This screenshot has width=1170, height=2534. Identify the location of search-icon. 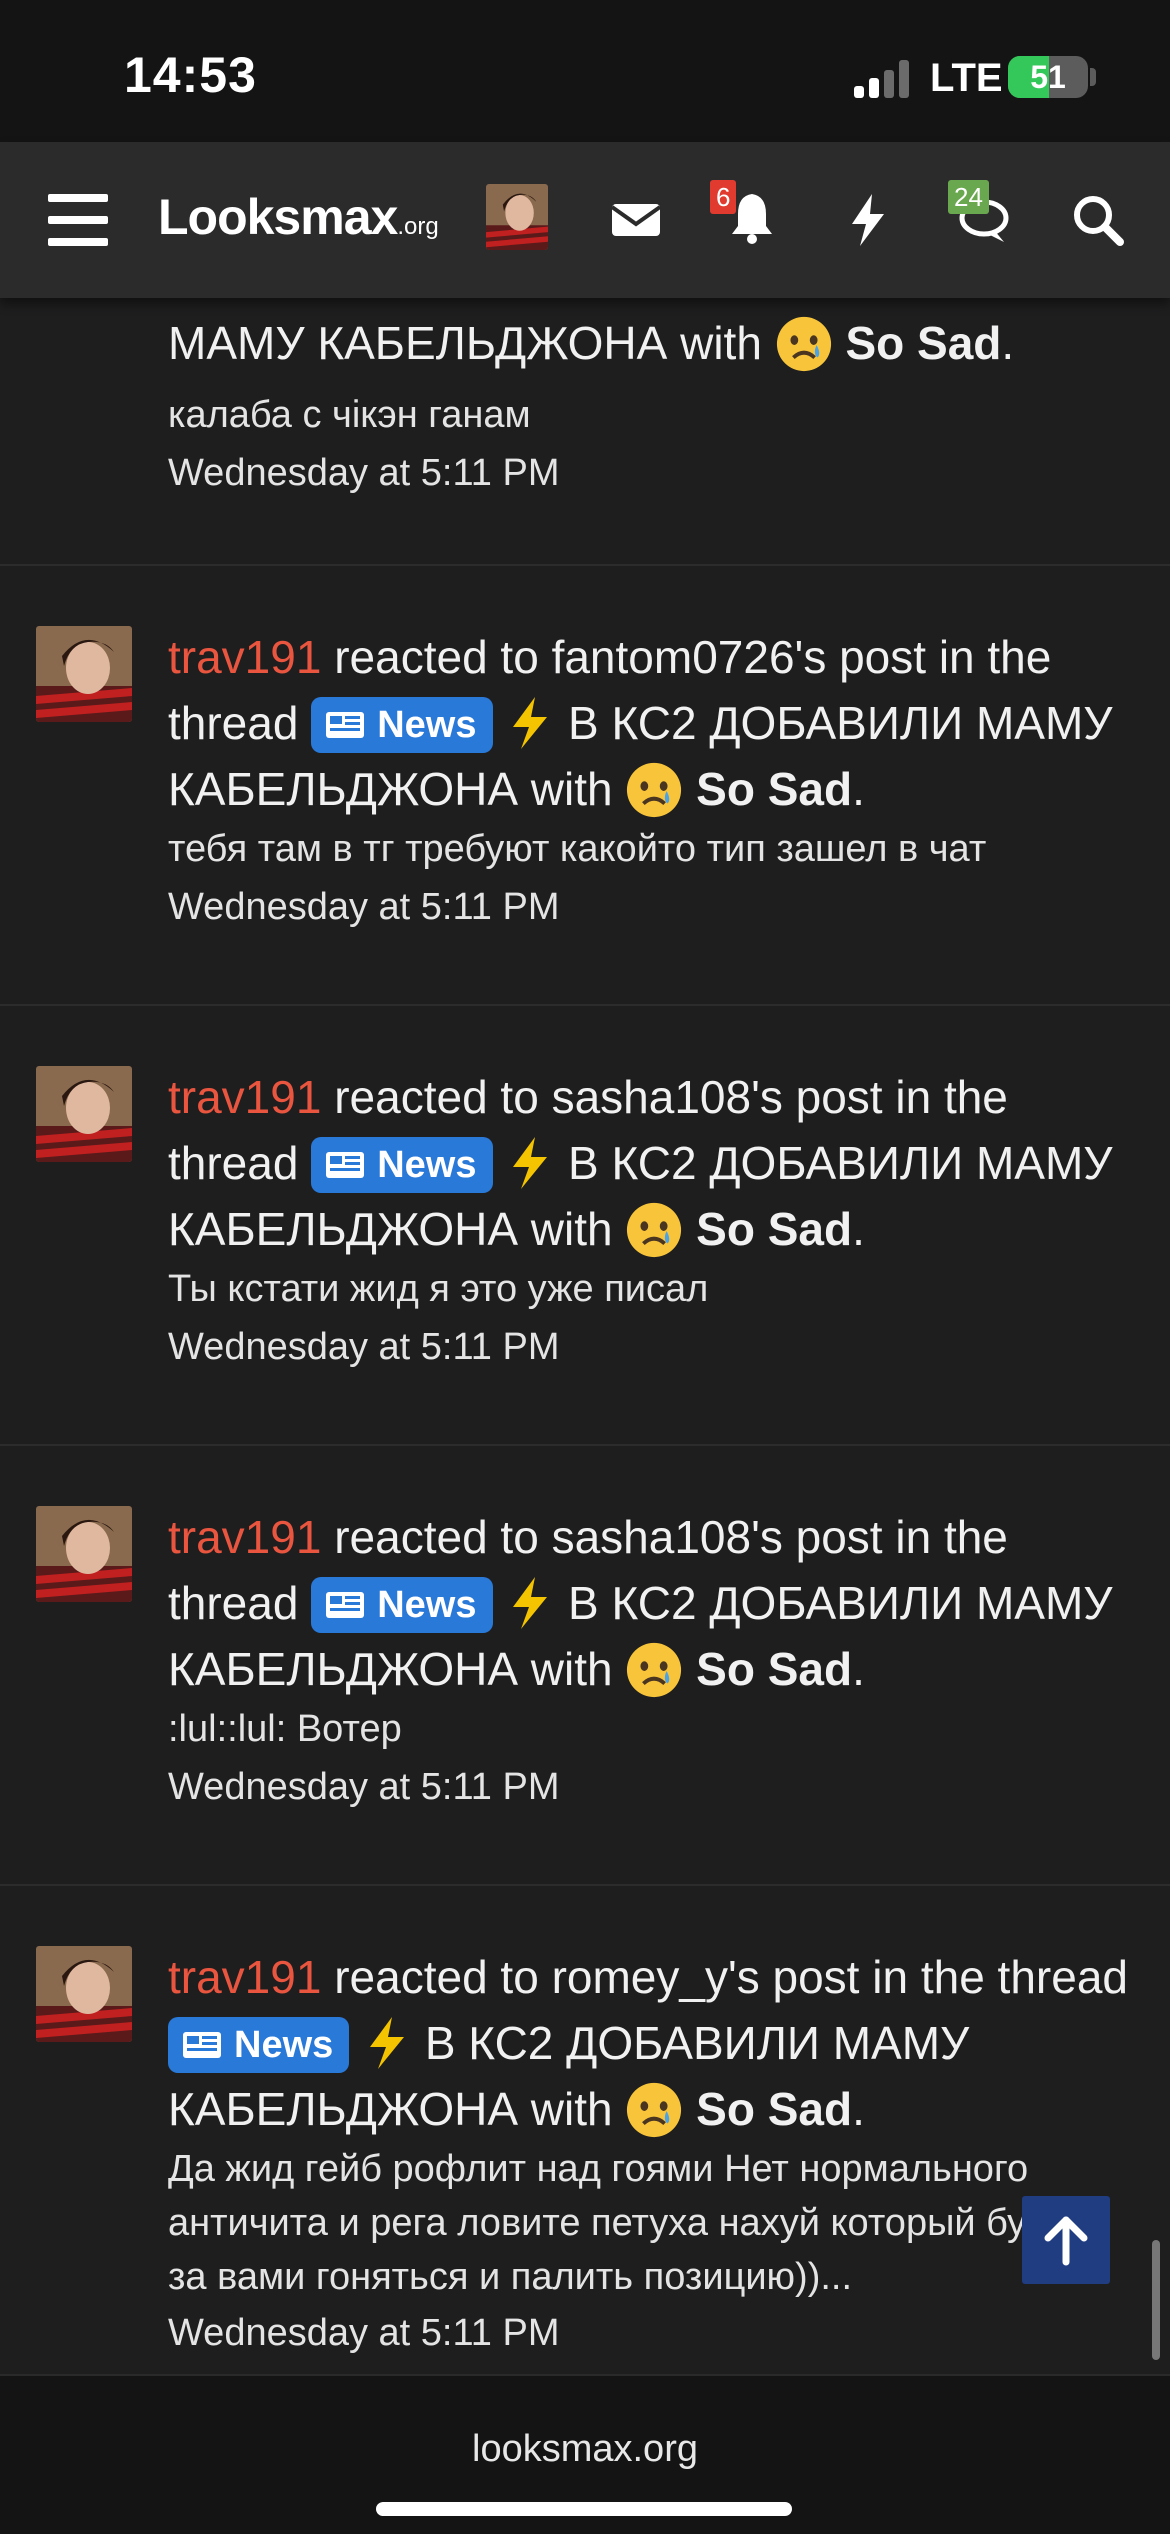
(1098, 220).